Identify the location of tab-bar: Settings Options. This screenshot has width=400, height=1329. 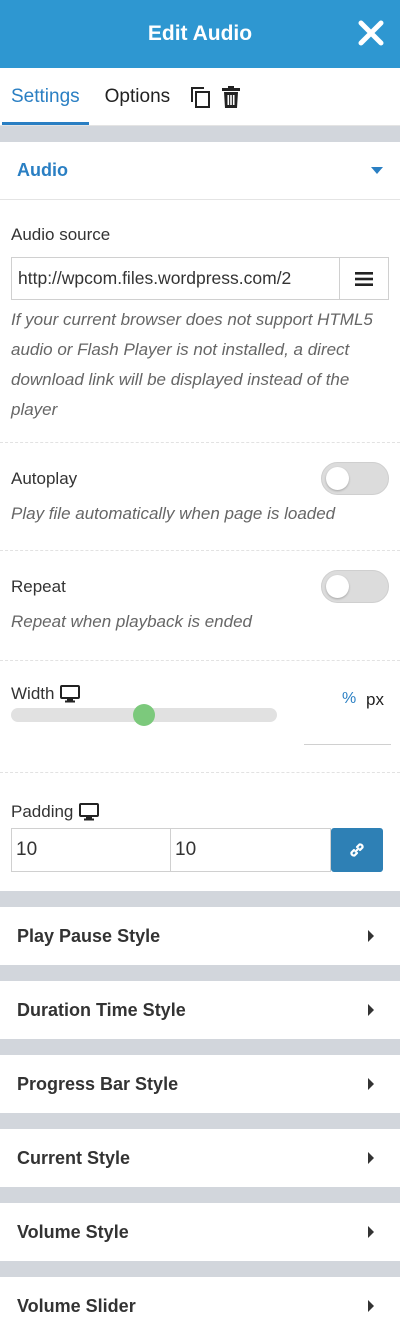
(200, 97).